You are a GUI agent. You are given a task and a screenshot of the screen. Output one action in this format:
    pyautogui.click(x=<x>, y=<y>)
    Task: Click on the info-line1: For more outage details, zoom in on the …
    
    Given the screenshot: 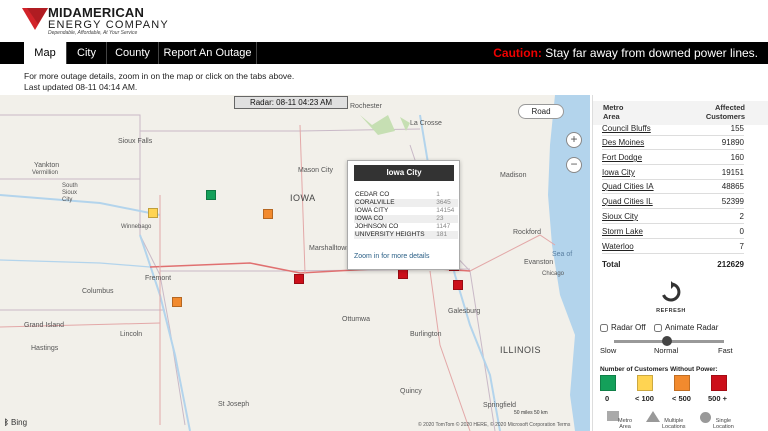 What is the action you would take?
    pyautogui.click(x=159, y=76)
    